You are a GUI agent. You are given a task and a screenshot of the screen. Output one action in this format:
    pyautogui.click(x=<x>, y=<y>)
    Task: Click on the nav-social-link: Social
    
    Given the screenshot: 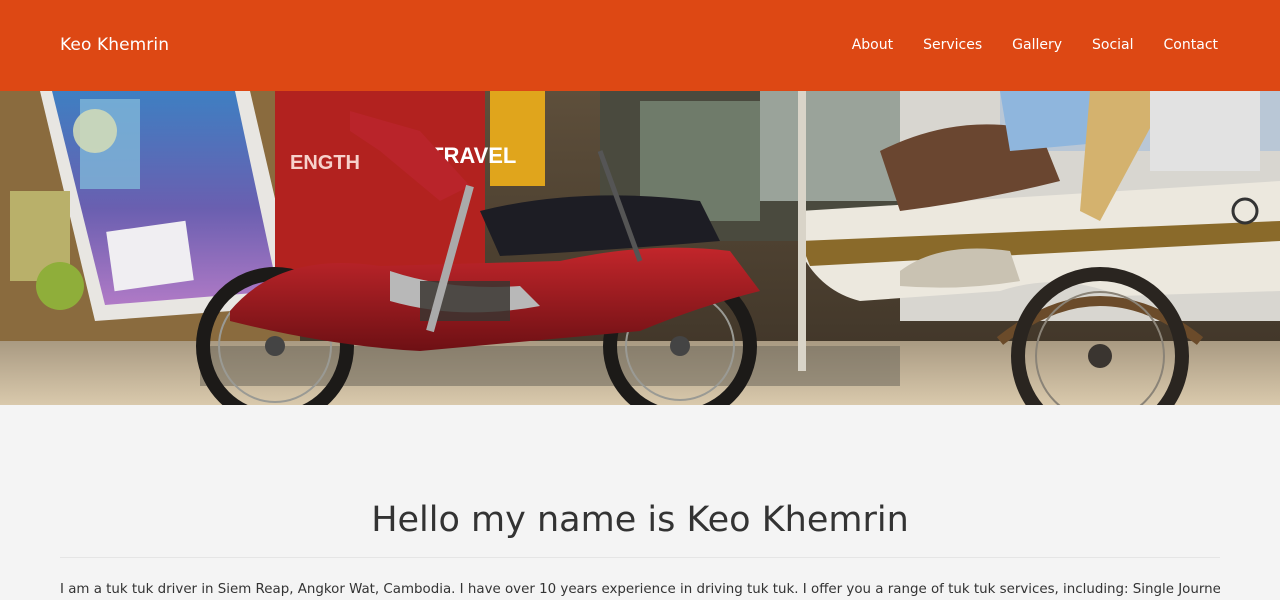 What is the action you would take?
    pyautogui.click(x=1113, y=45)
    